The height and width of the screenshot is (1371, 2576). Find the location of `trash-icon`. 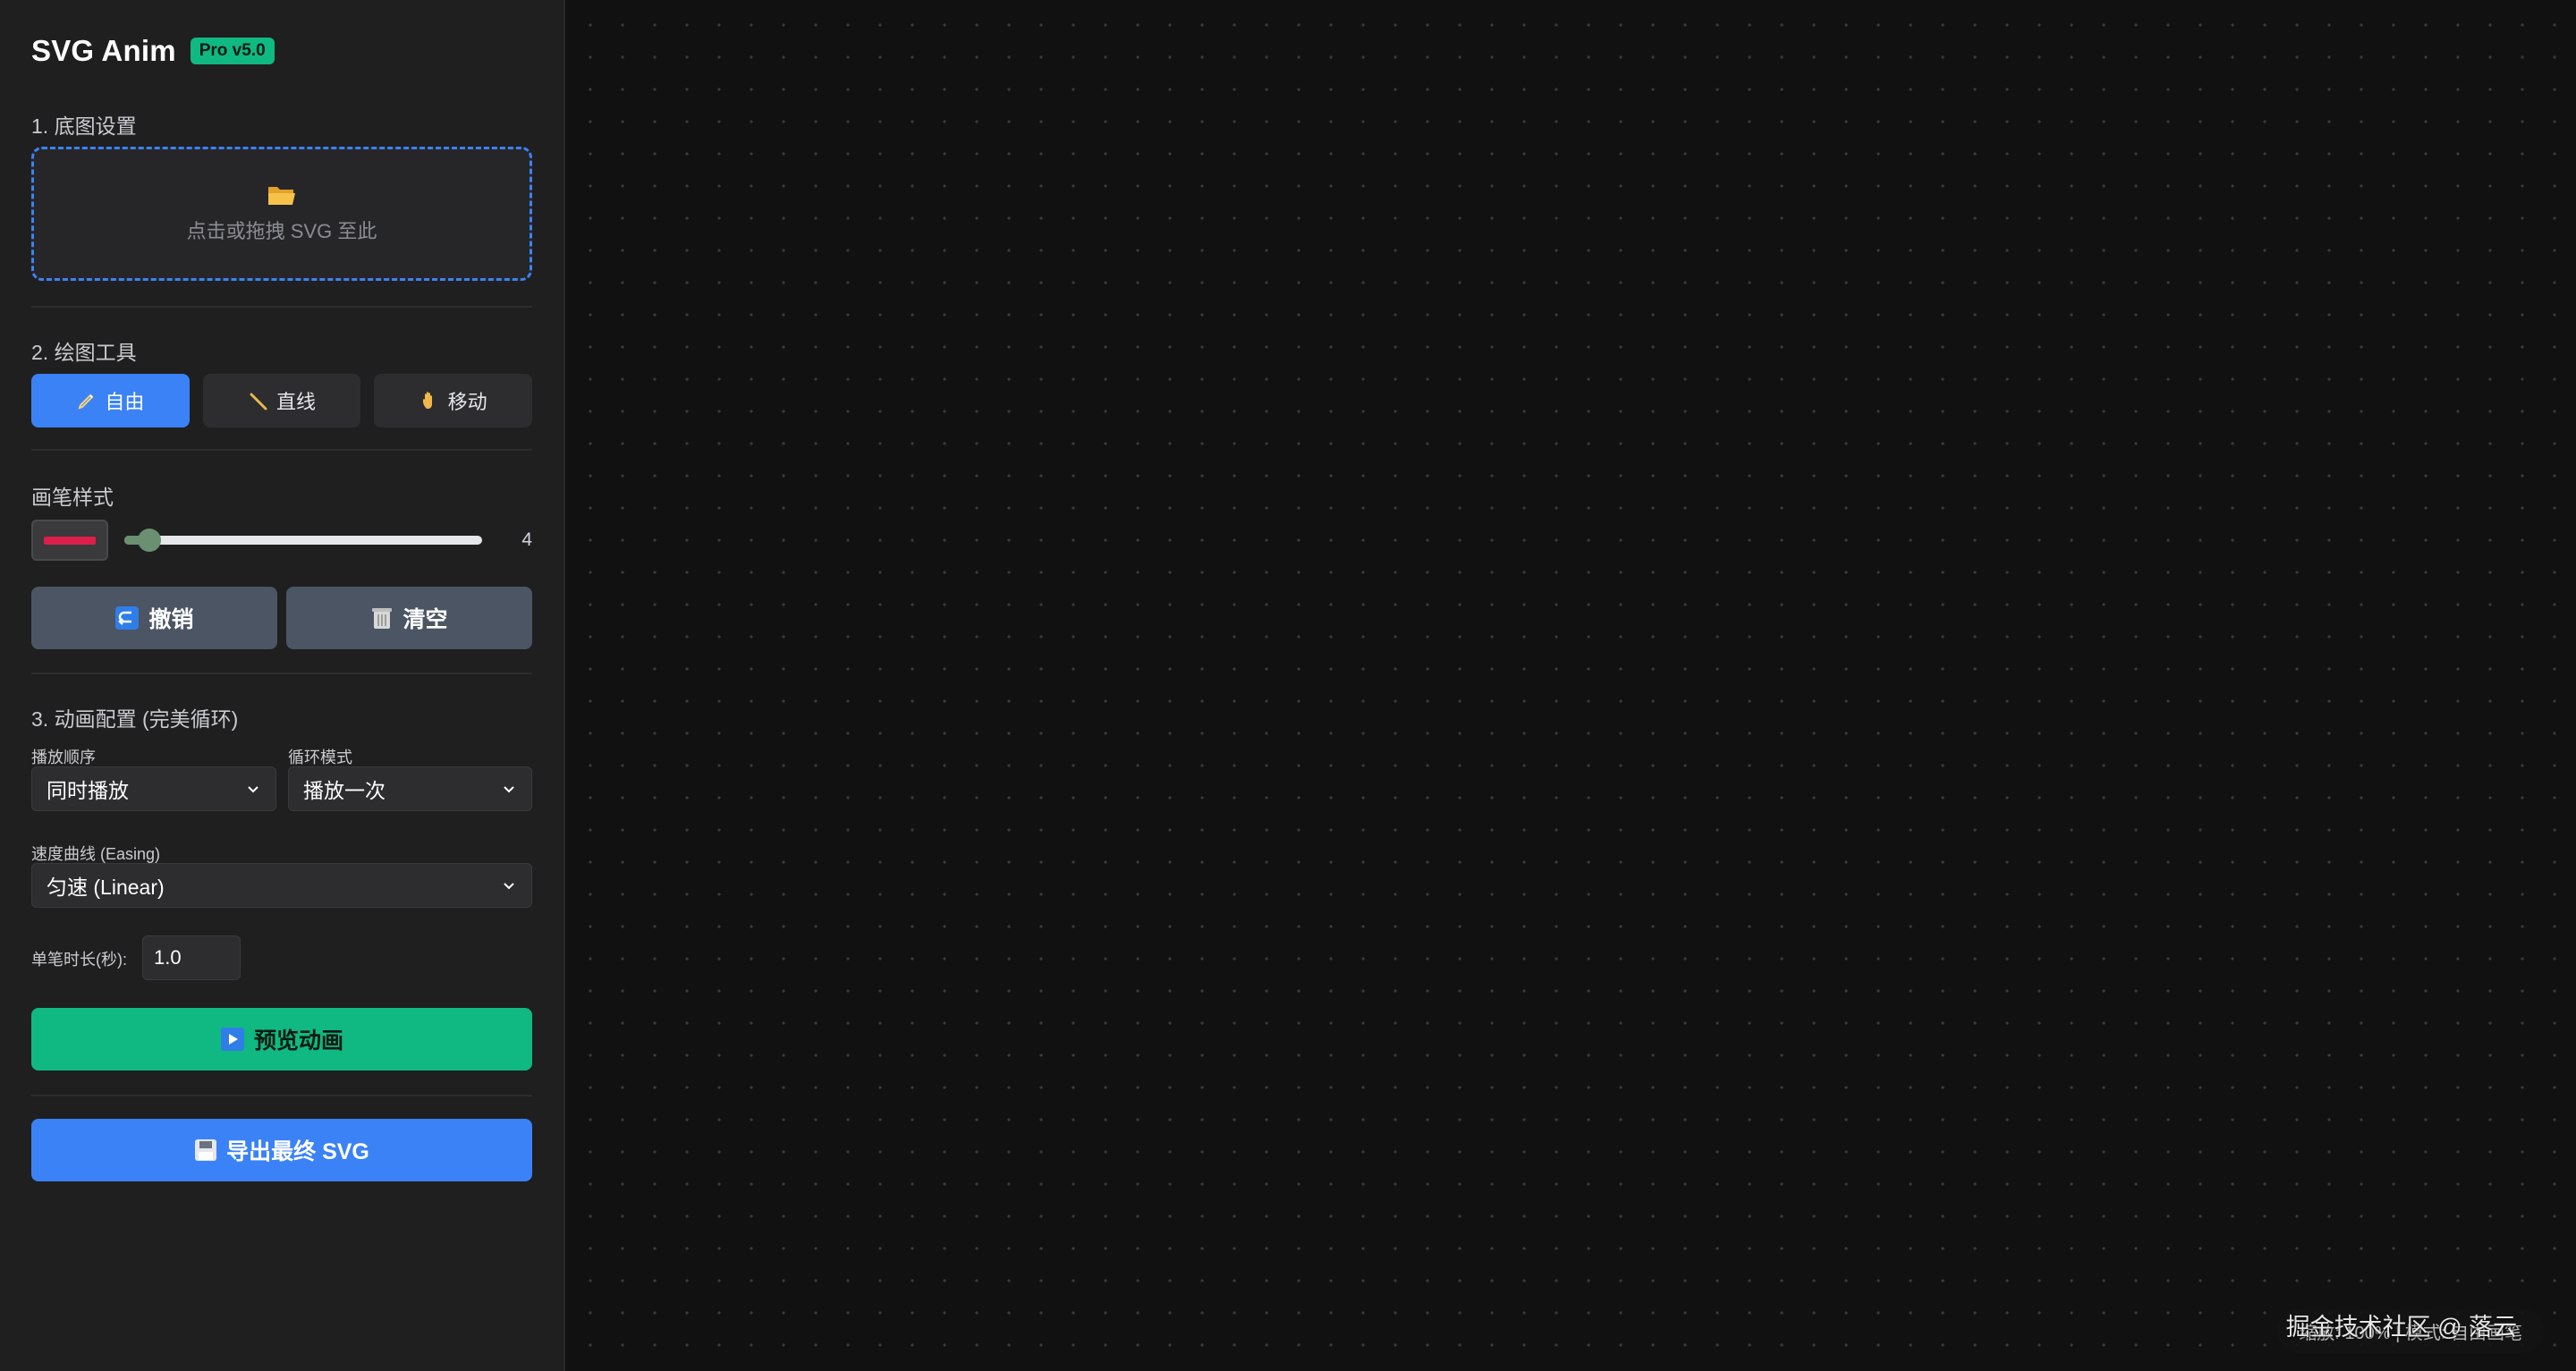

trash-icon is located at coordinates (382, 618).